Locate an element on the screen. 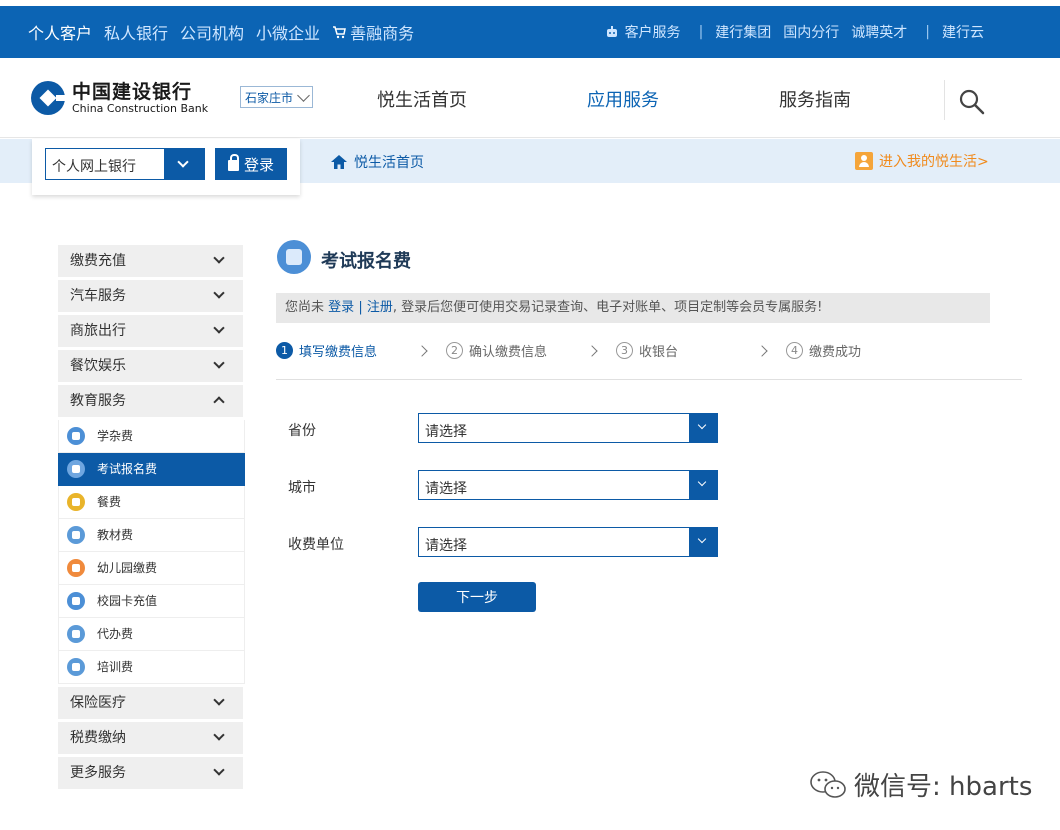 Image resolution: width=1060 pixels, height=830 pixels. nav-joy-life-home: 悦生活首页 is located at coordinates (422, 99).